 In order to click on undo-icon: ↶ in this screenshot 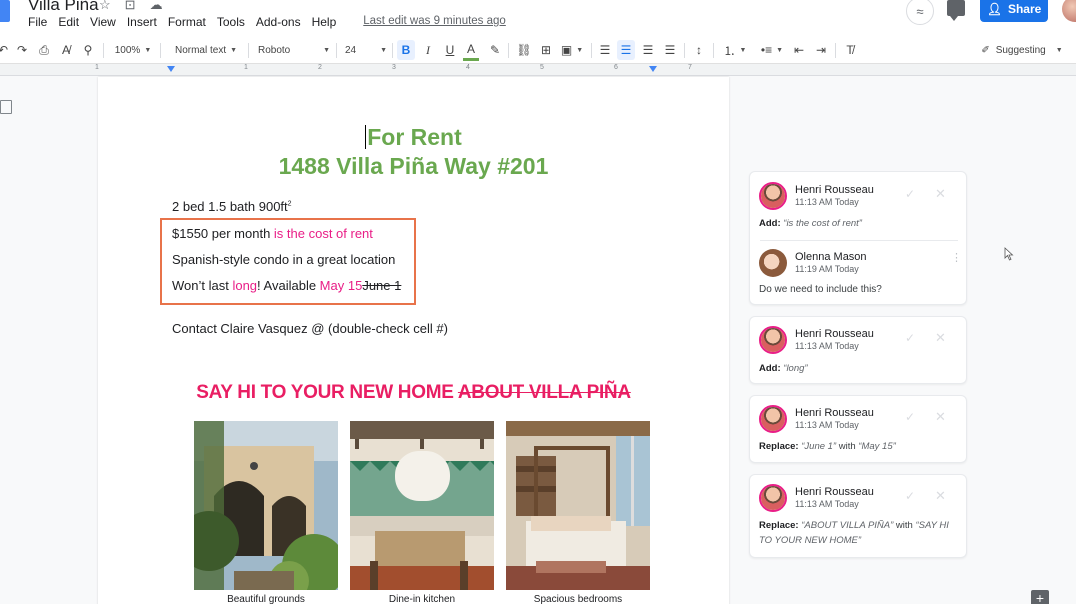, I will do `click(5, 50)`.